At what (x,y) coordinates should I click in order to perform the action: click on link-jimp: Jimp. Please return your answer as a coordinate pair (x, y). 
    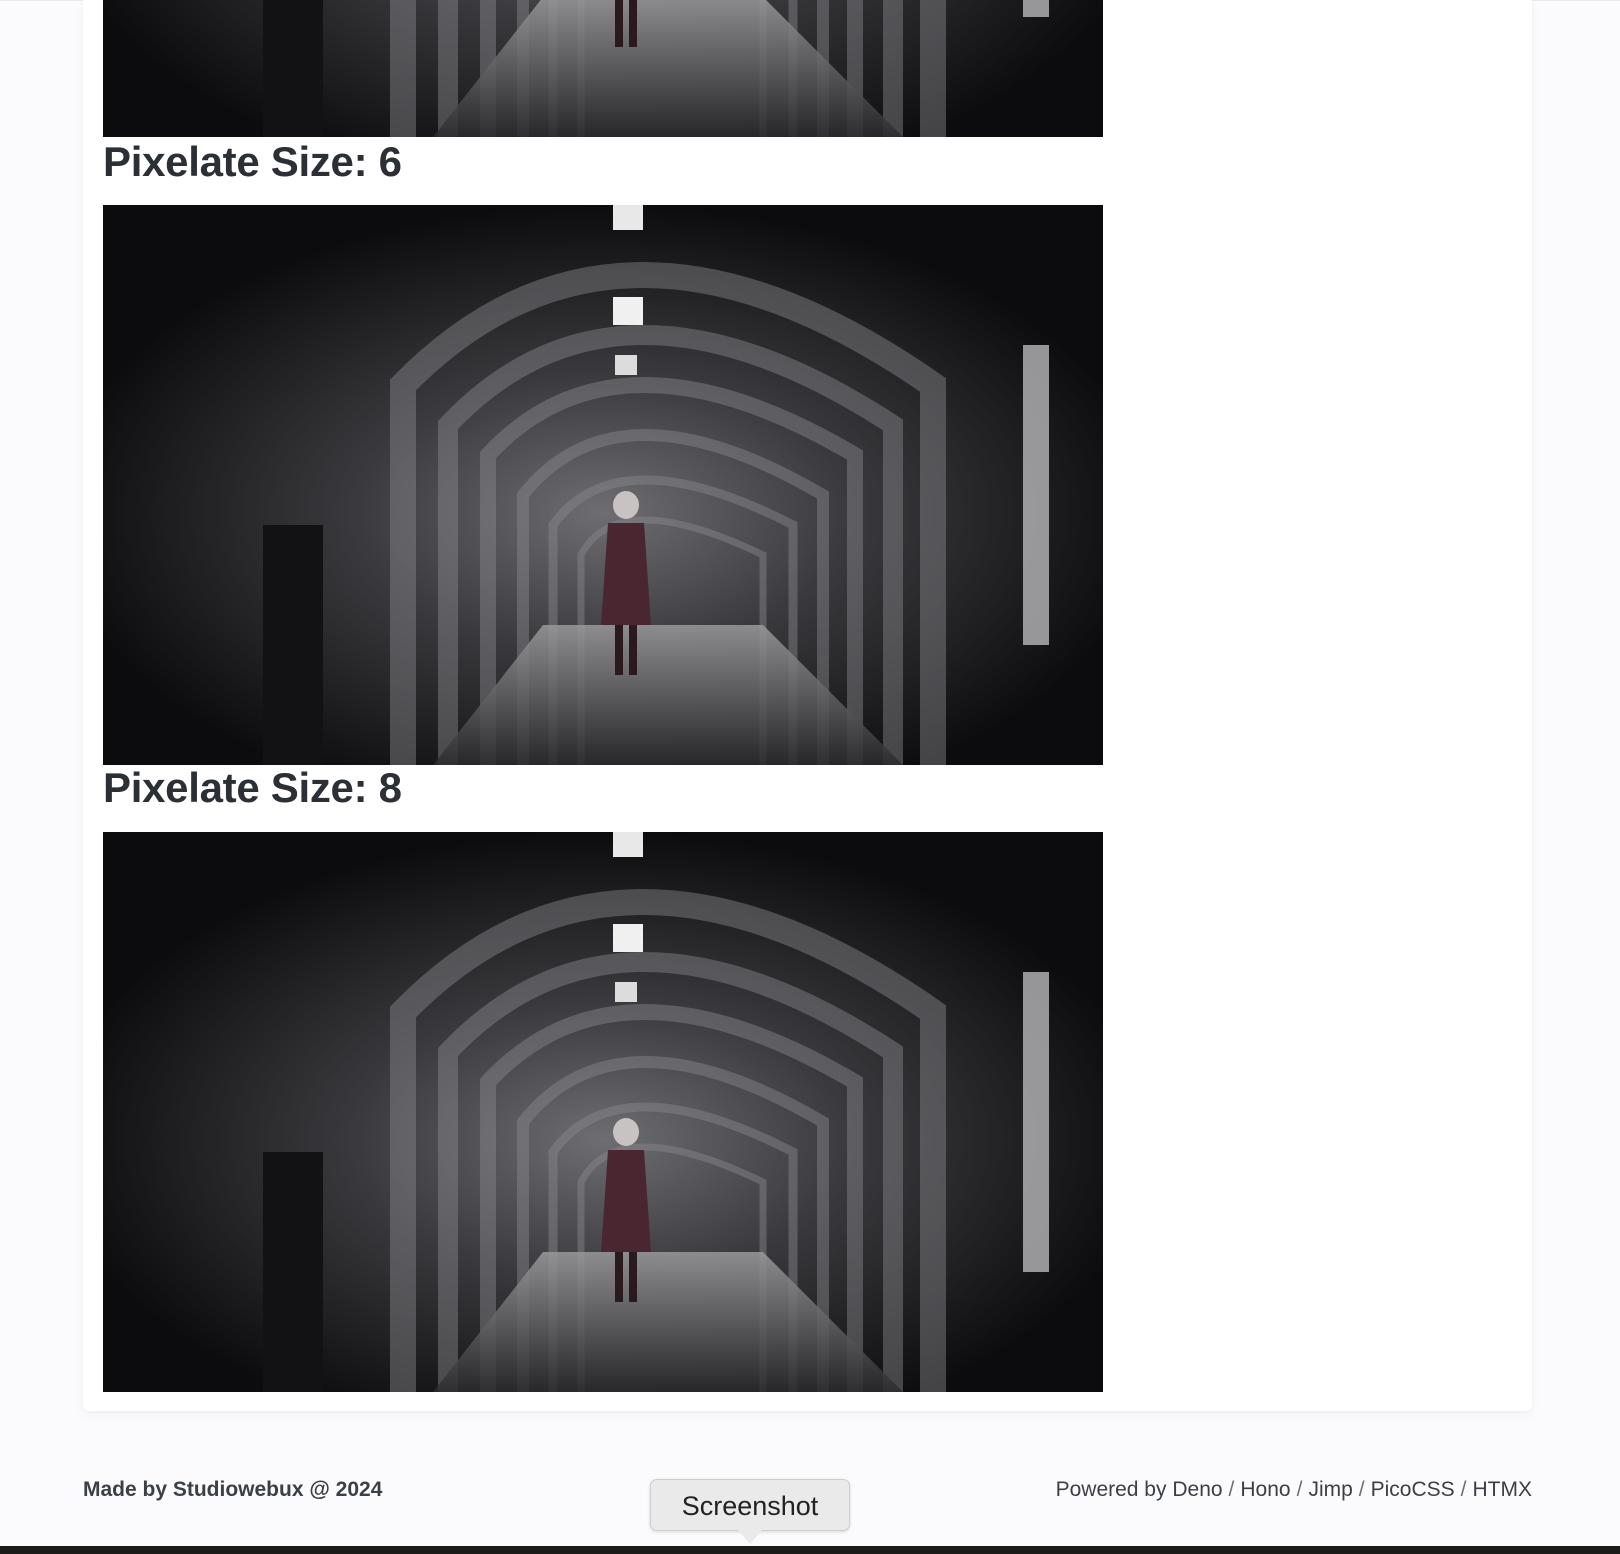
    Looking at the image, I should click on (1330, 1489).